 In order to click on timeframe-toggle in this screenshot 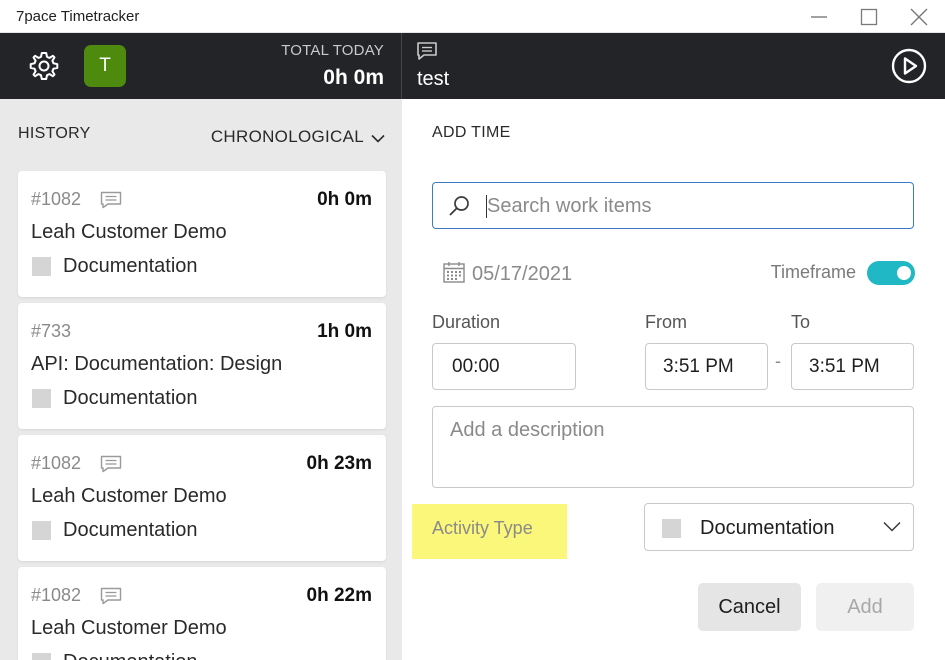, I will do `click(891, 273)`.